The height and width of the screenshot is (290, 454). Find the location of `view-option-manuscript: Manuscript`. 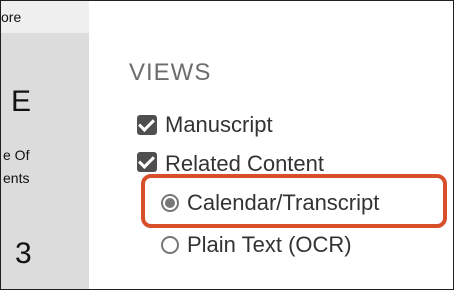

view-option-manuscript: Manuscript is located at coordinates (205, 125).